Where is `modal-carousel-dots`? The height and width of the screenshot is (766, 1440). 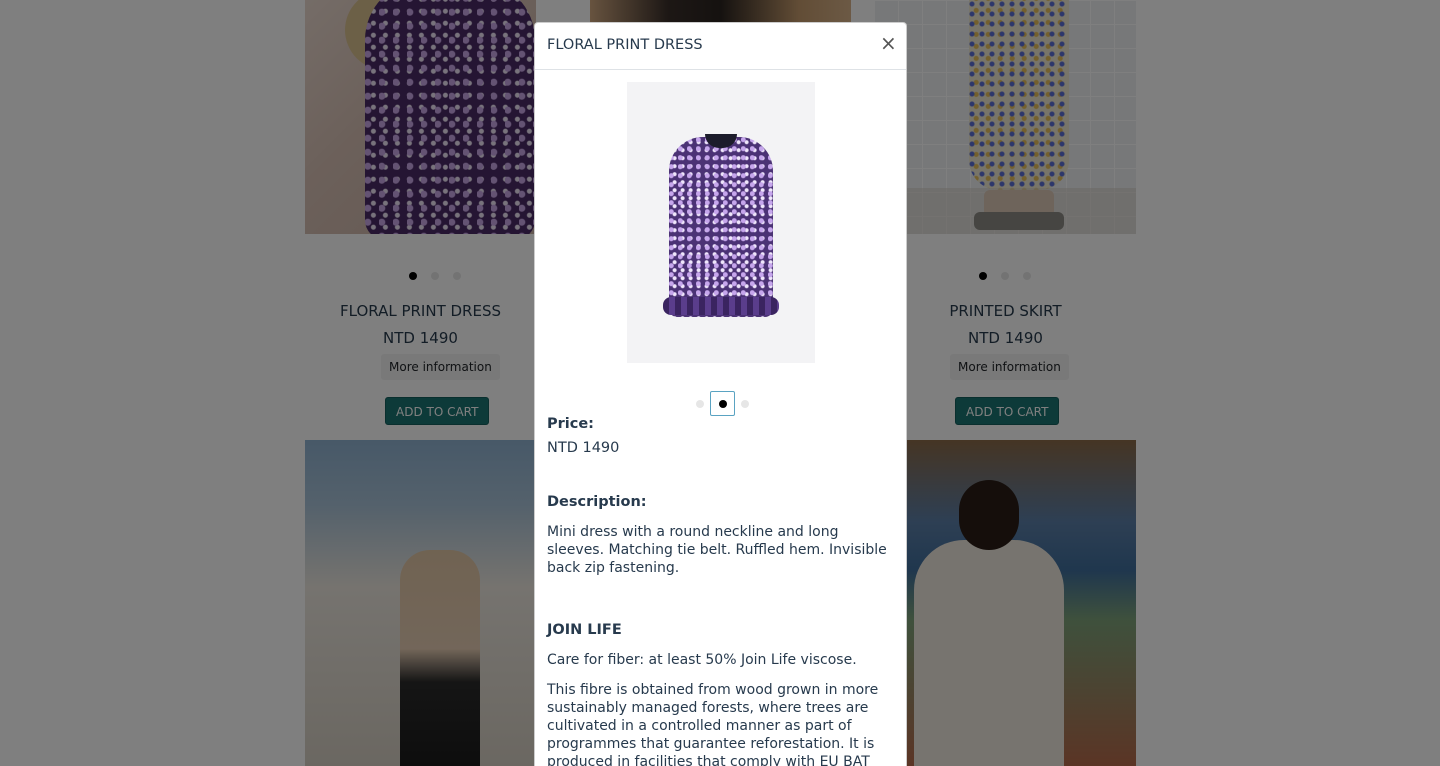 modal-carousel-dots is located at coordinates (722, 403).